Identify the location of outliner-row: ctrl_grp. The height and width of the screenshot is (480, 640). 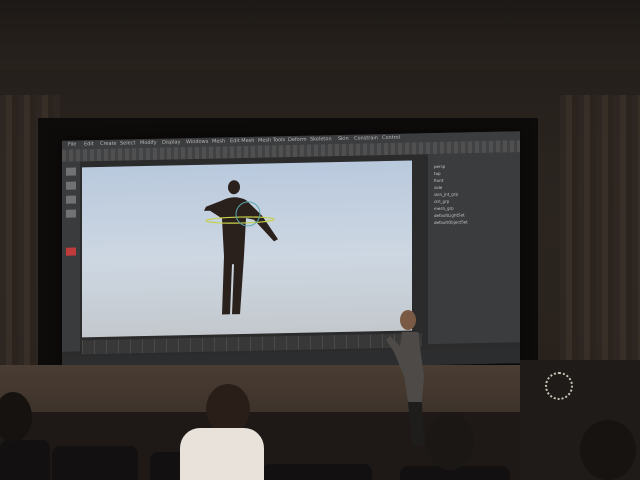
(441, 201).